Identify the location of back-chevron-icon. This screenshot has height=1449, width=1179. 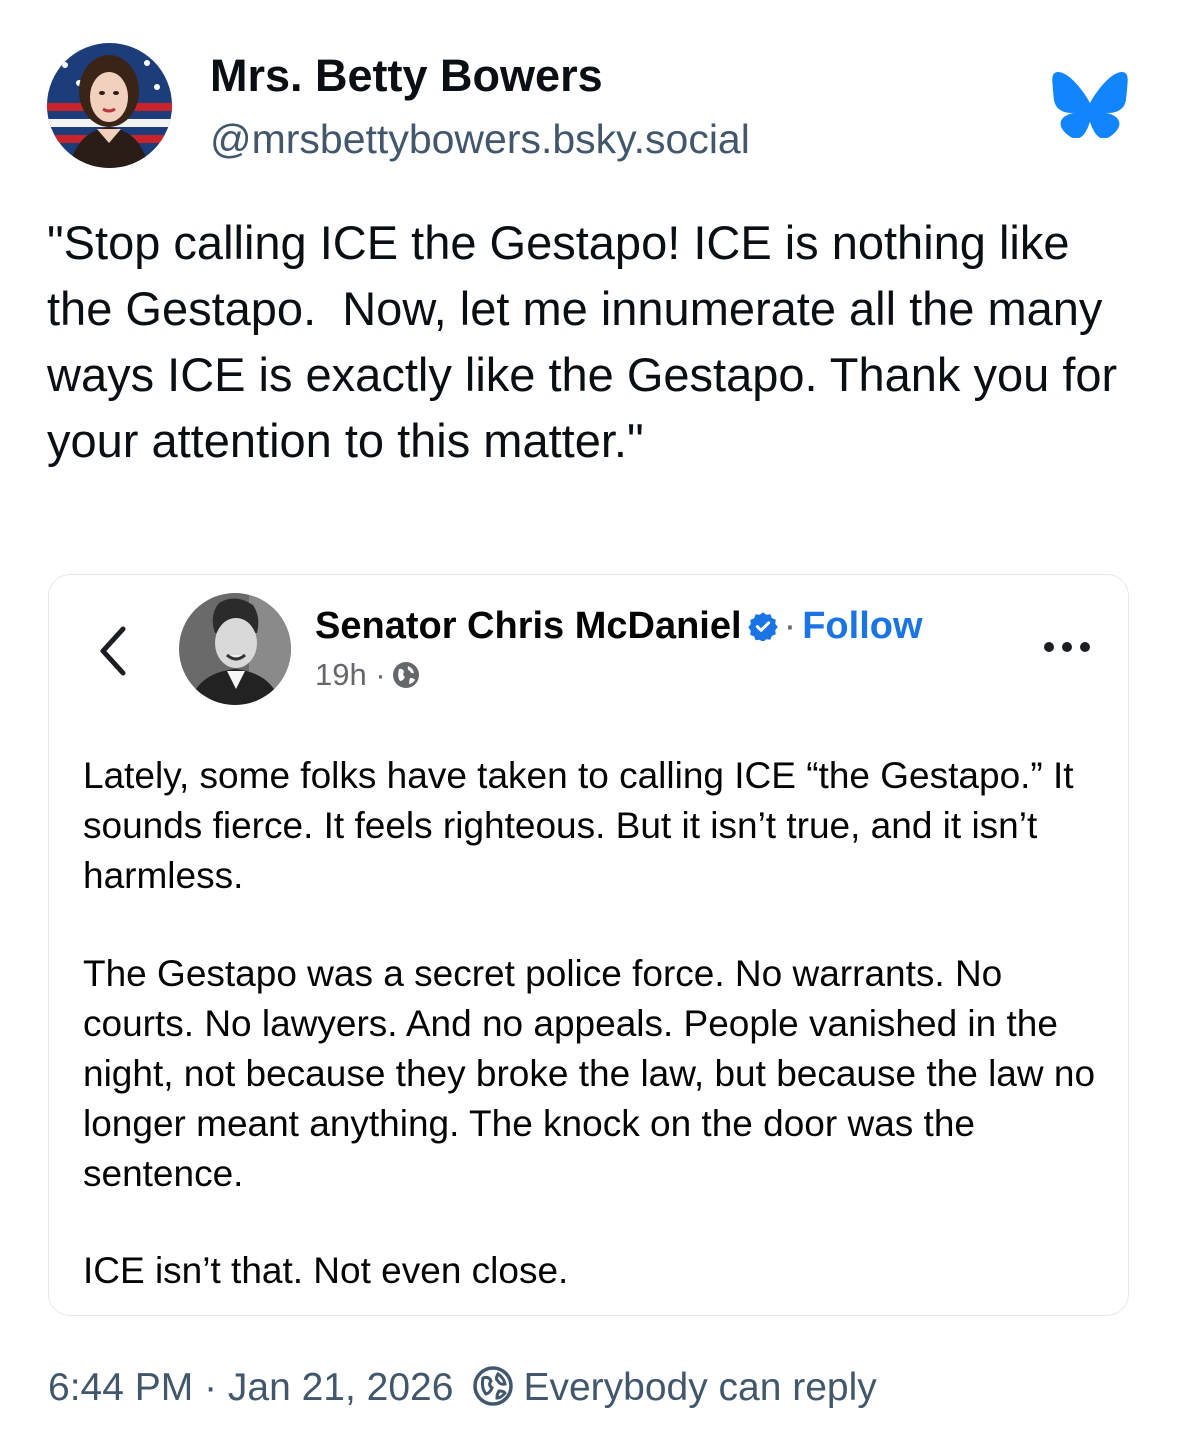
(113, 651).